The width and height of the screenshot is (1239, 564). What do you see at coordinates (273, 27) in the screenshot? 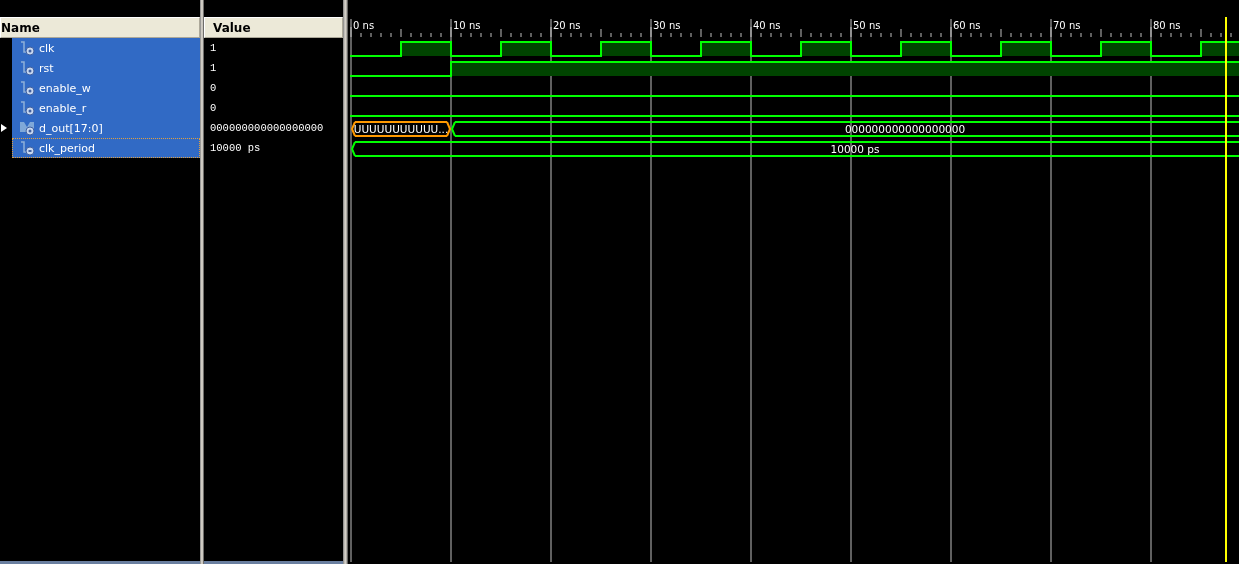
I see `value-column-header: Value` at bounding box center [273, 27].